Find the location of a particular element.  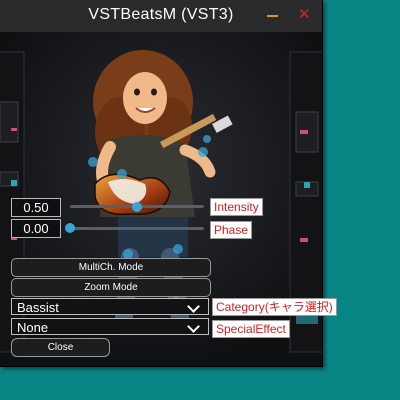

close-button: Close is located at coordinates (60, 347).